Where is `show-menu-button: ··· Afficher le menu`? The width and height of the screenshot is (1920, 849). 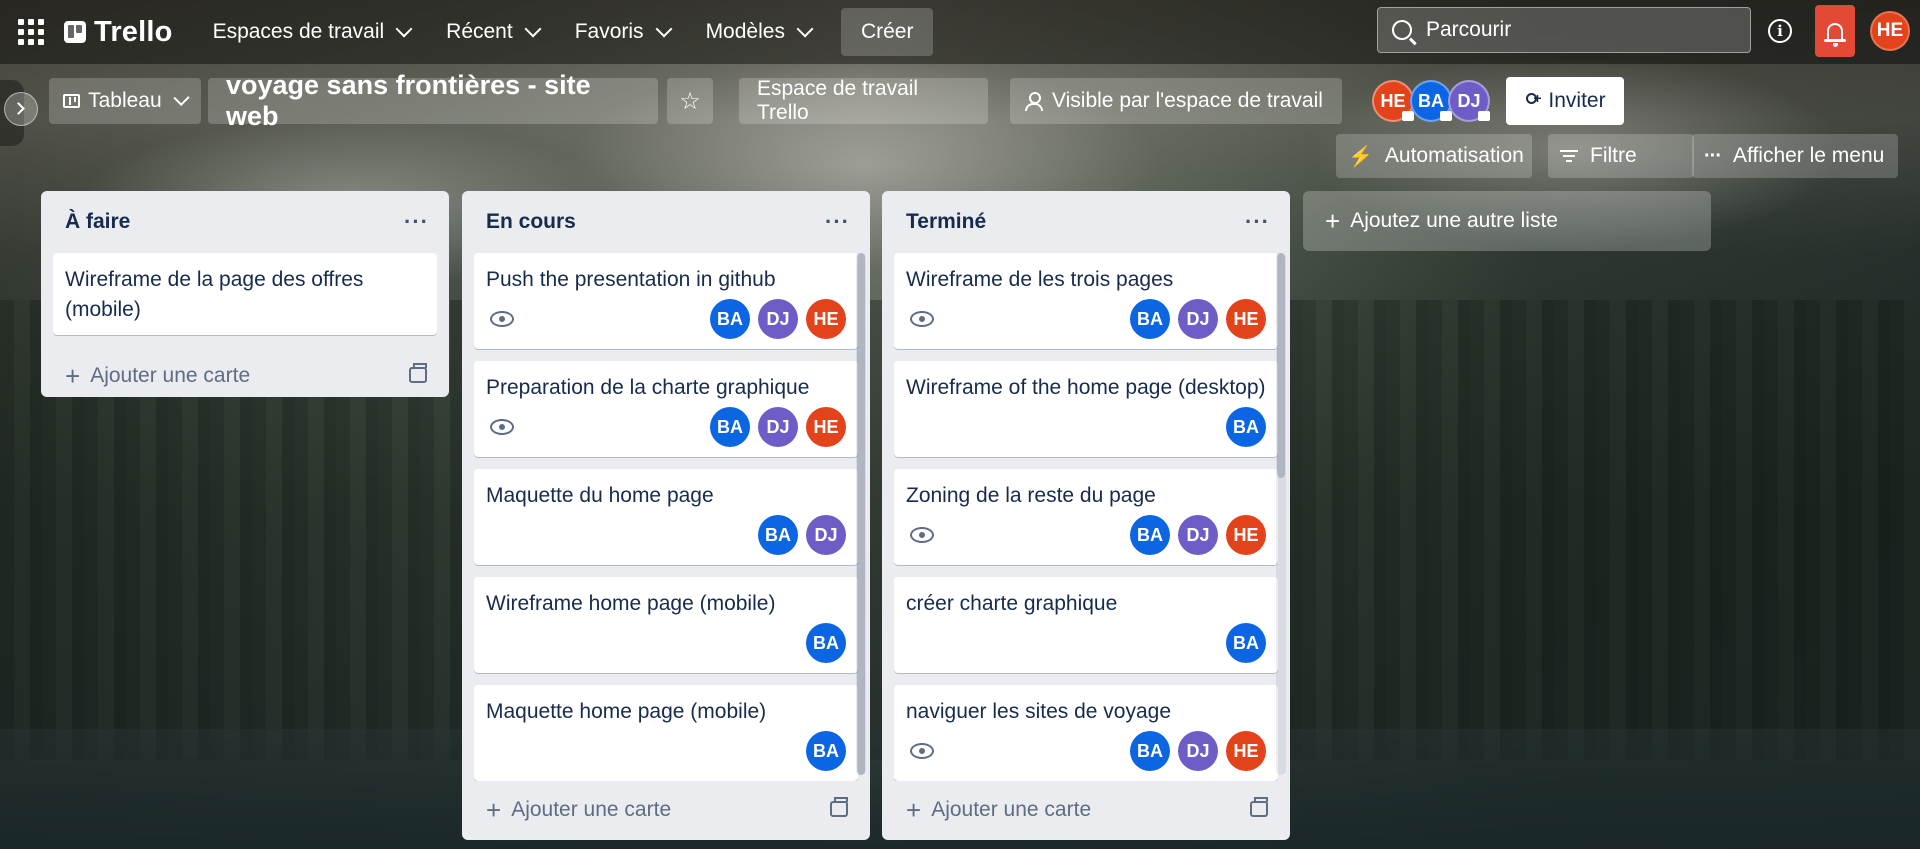 show-menu-button: ··· Afficher le menu is located at coordinates (1795, 156).